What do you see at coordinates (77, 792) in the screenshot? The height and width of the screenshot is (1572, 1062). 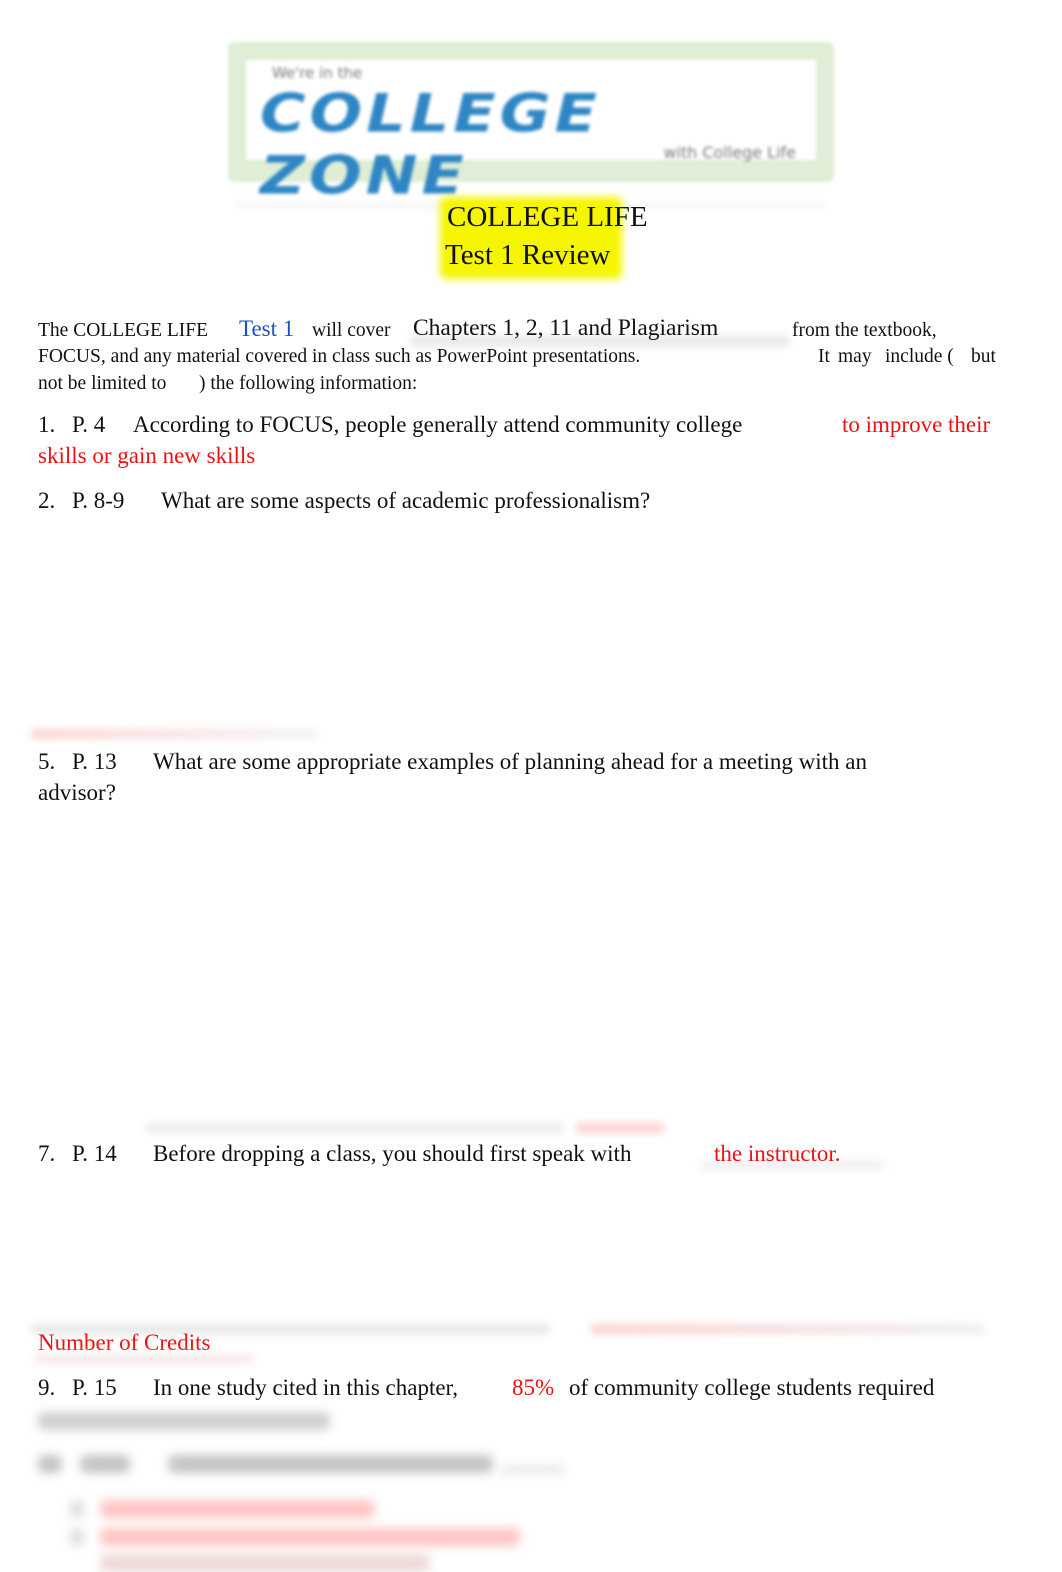 I see `question-text-line2: advisor?` at bounding box center [77, 792].